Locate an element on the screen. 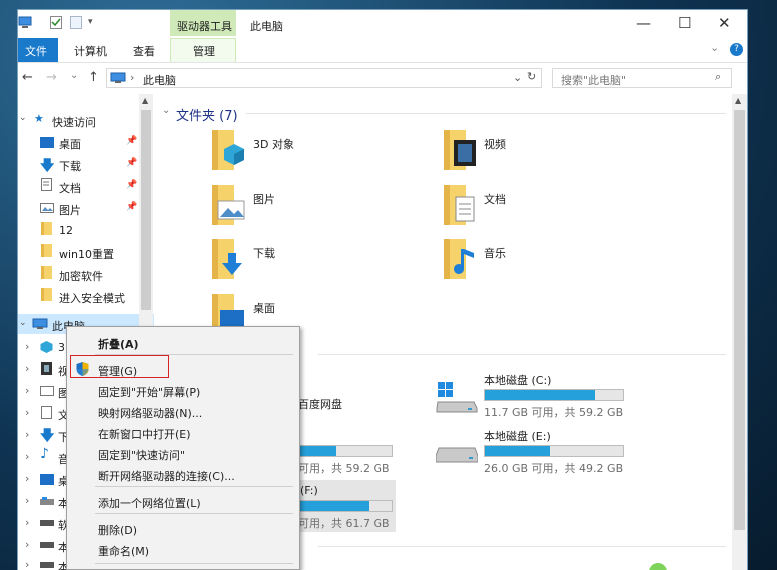 This screenshot has height=570, width=777. nav-item-win10-reset: win10重置 is located at coordinates (86, 254).